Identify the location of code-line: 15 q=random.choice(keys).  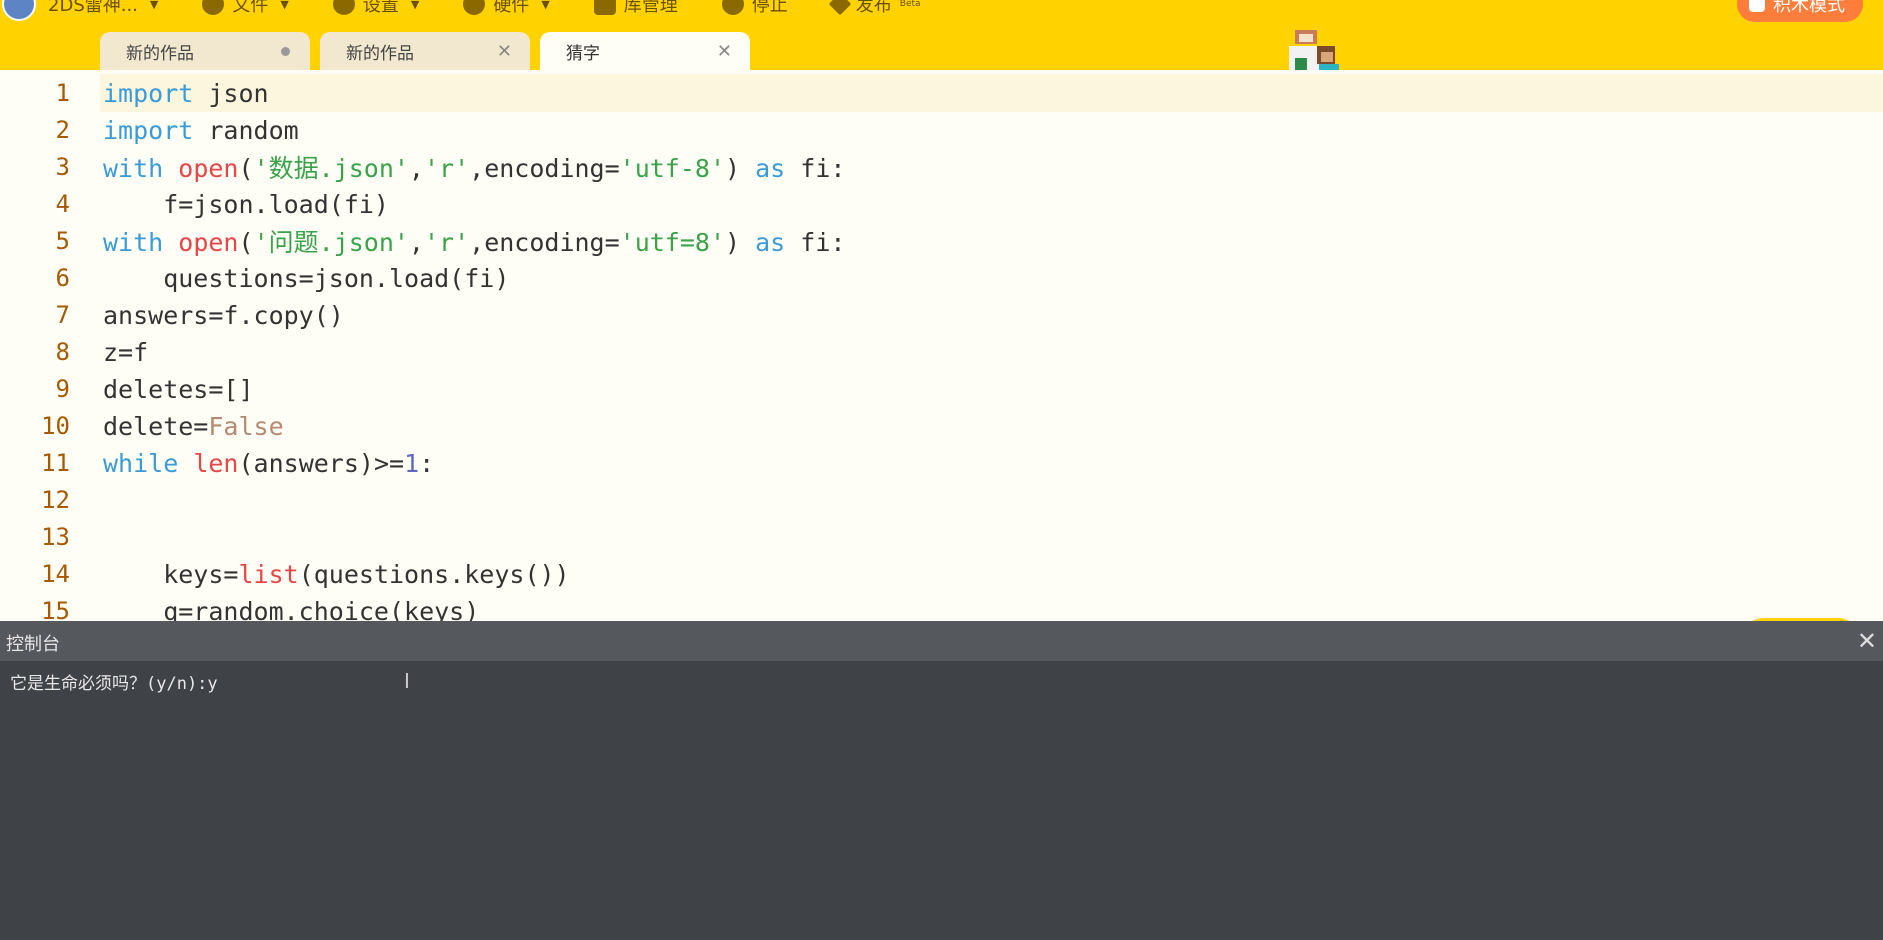
(941, 607).